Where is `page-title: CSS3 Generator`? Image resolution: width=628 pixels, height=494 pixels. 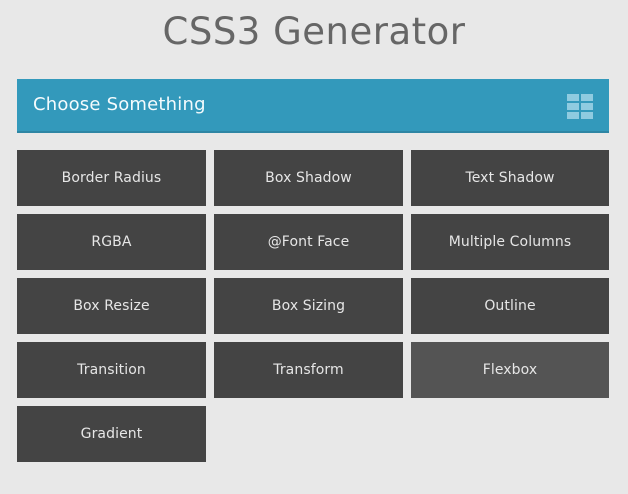
page-title: CSS3 Generator is located at coordinates (314, 31).